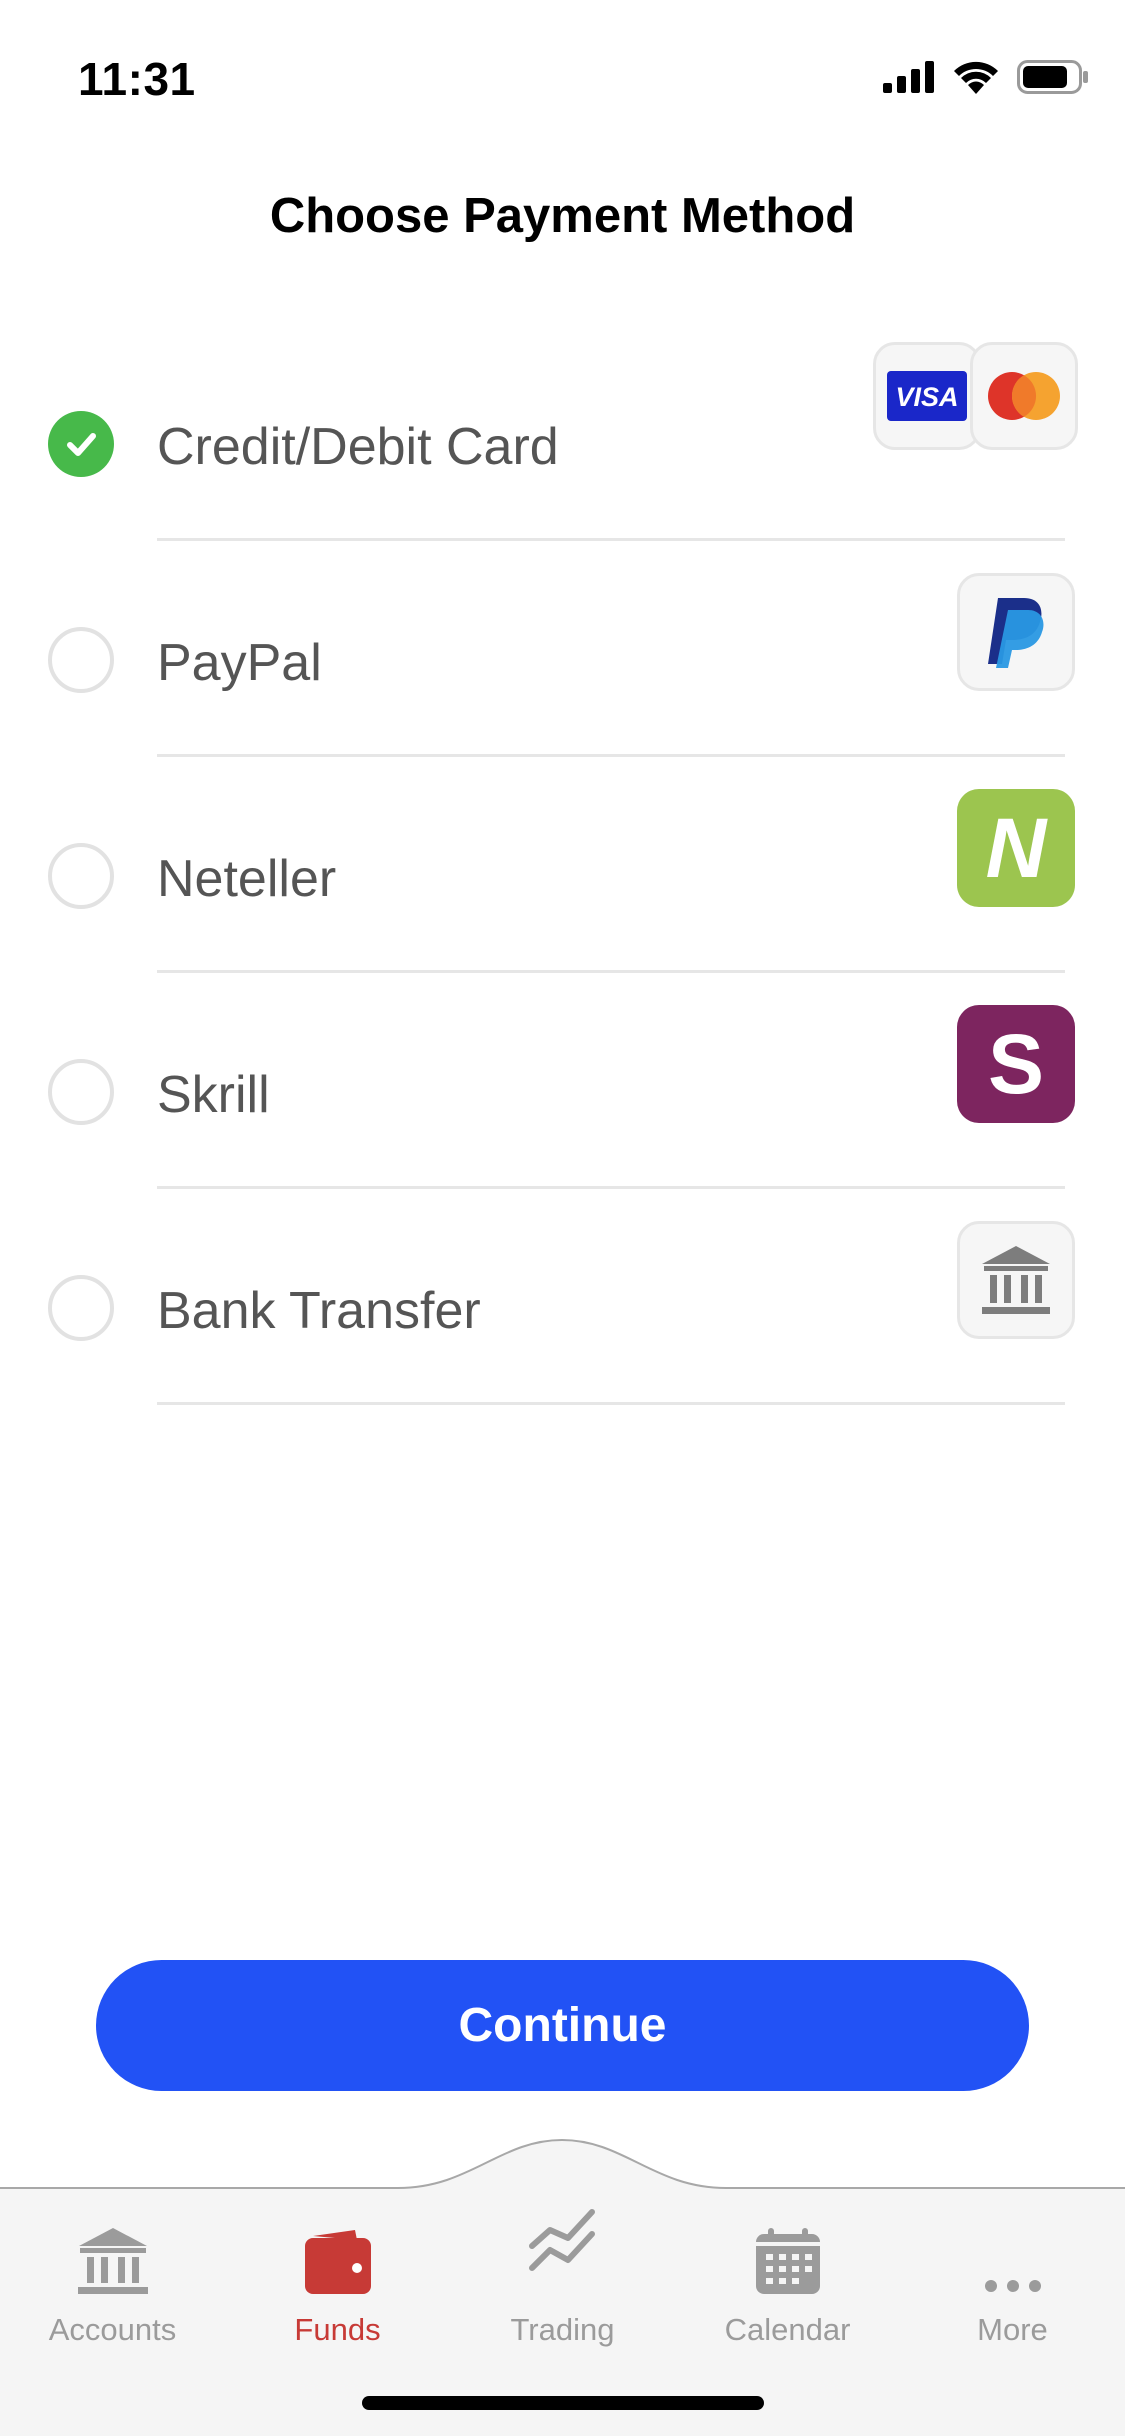 This screenshot has width=1125, height=2436. I want to click on visa-text: VISA, so click(926, 397).